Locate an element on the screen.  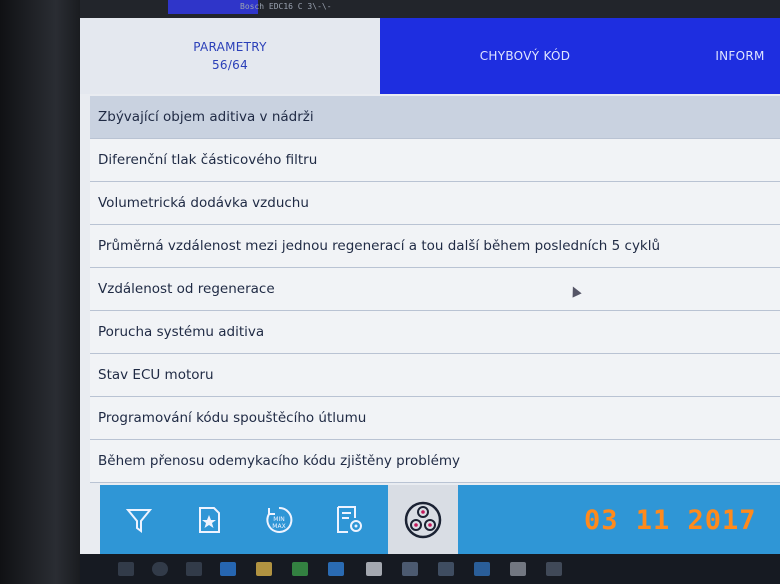
favorites-button is located at coordinates (209, 519).